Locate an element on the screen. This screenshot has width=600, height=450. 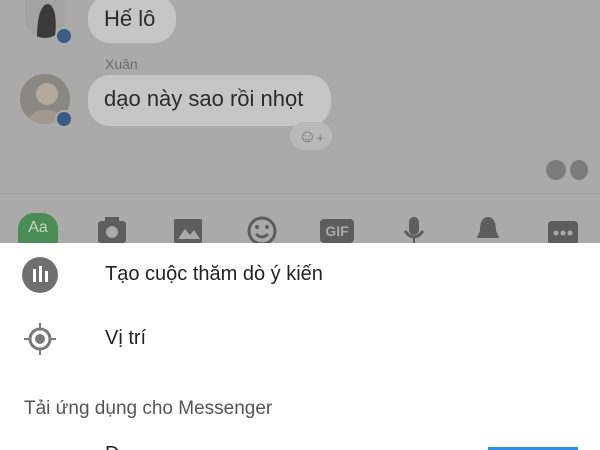
location-icon is located at coordinates (40, 339).